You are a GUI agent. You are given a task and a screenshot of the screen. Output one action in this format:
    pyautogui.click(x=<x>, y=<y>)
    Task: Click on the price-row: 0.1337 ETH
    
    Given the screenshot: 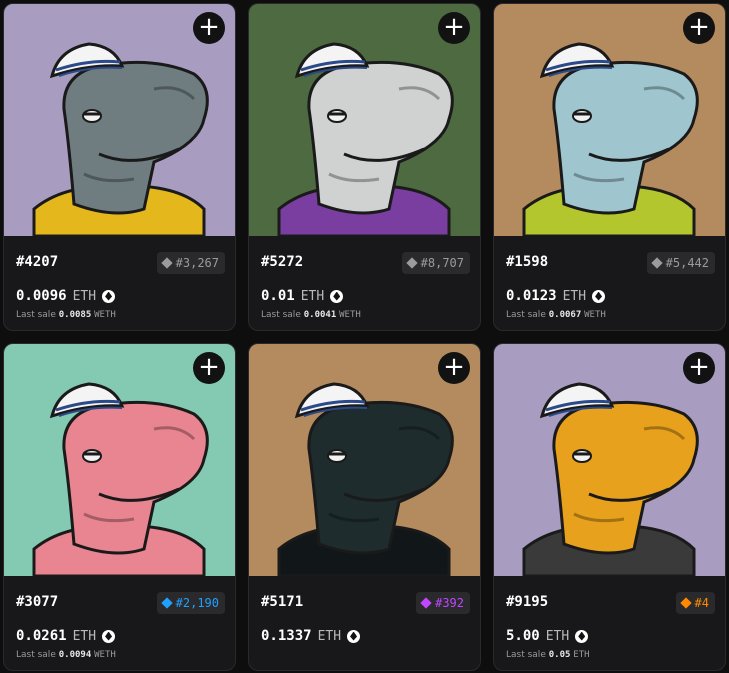 What is the action you would take?
    pyautogui.click(x=311, y=636)
    